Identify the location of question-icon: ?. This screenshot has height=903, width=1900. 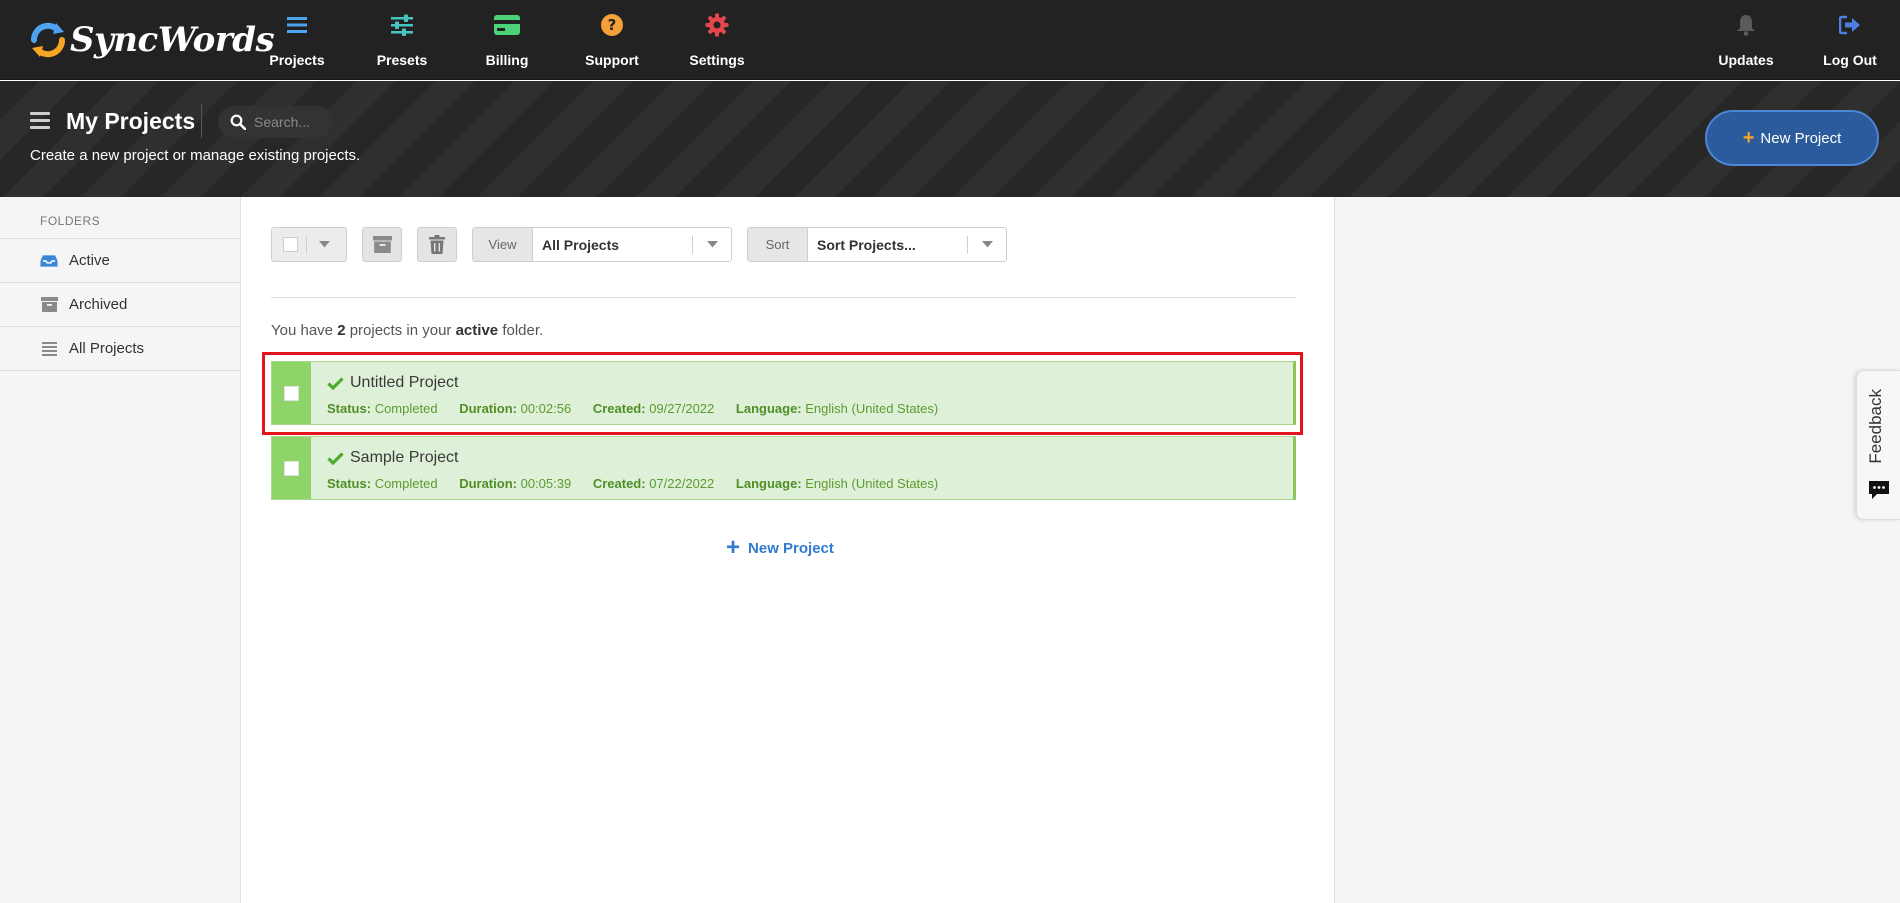
(612, 25).